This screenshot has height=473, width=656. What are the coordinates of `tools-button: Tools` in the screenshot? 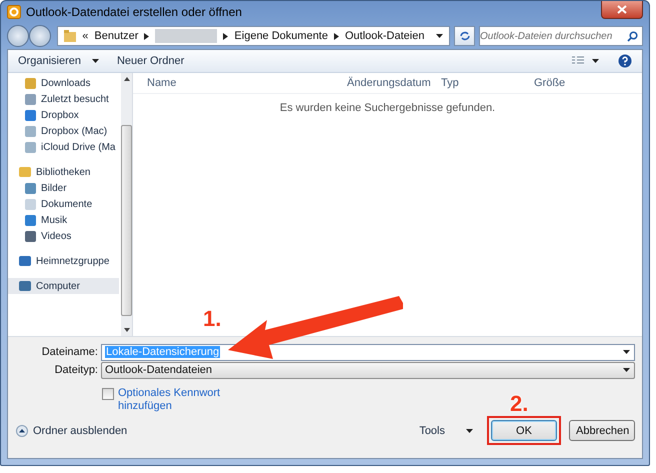 It's located at (446, 430).